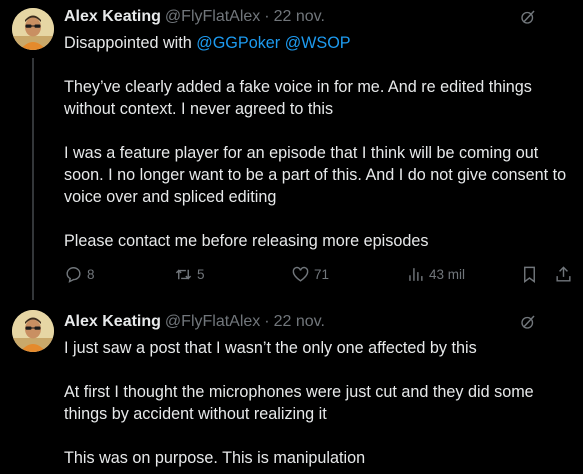 This screenshot has width=583, height=474. What do you see at coordinates (201, 274) in the screenshot?
I see `repost-count: 5` at bounding box center [201, 274].